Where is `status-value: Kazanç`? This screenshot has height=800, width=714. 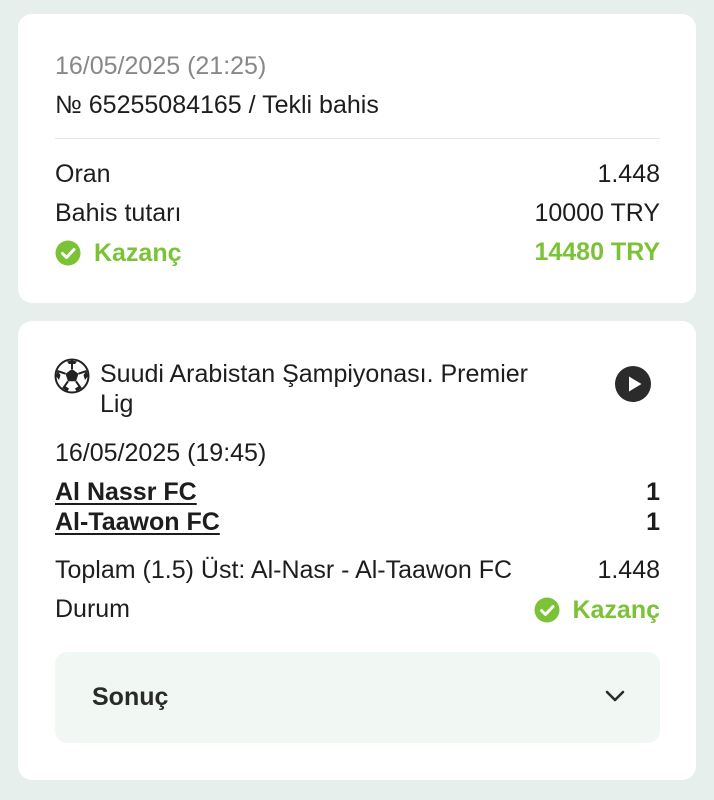 status-value: Kazanç is located at coordinates (616, 610).